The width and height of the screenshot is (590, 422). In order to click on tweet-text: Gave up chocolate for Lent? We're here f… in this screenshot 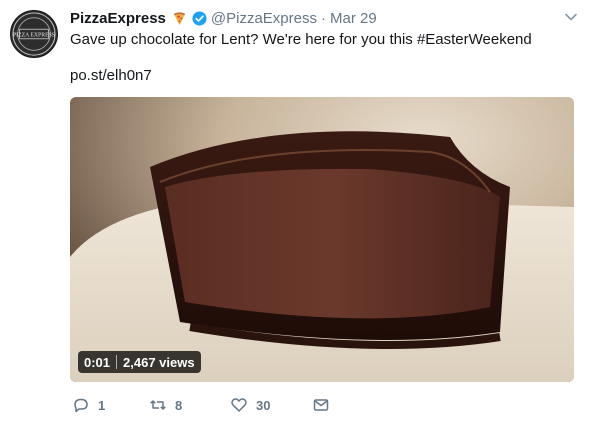, I will do `click(301, 39)`.